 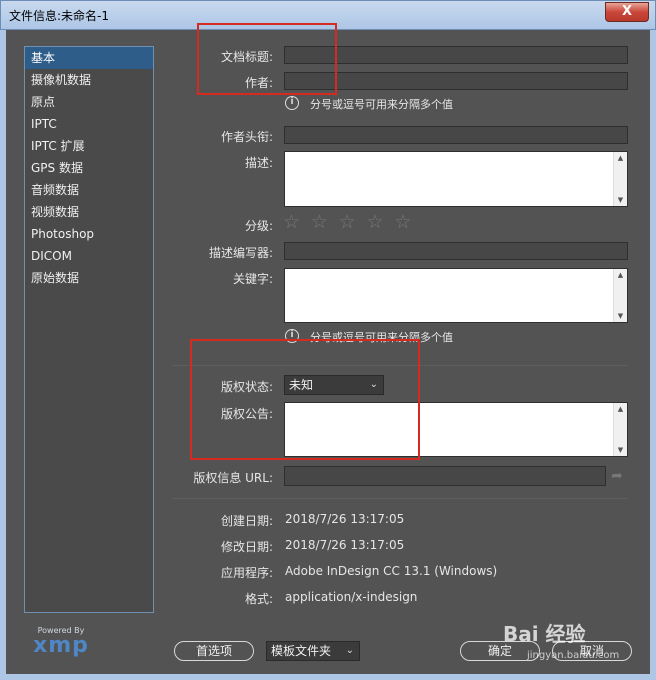 What do you see at coordinates (456, 295) in the screenshot?
I see `keywords-textarea: ▲ ▼` at bounding box center [456, 295].